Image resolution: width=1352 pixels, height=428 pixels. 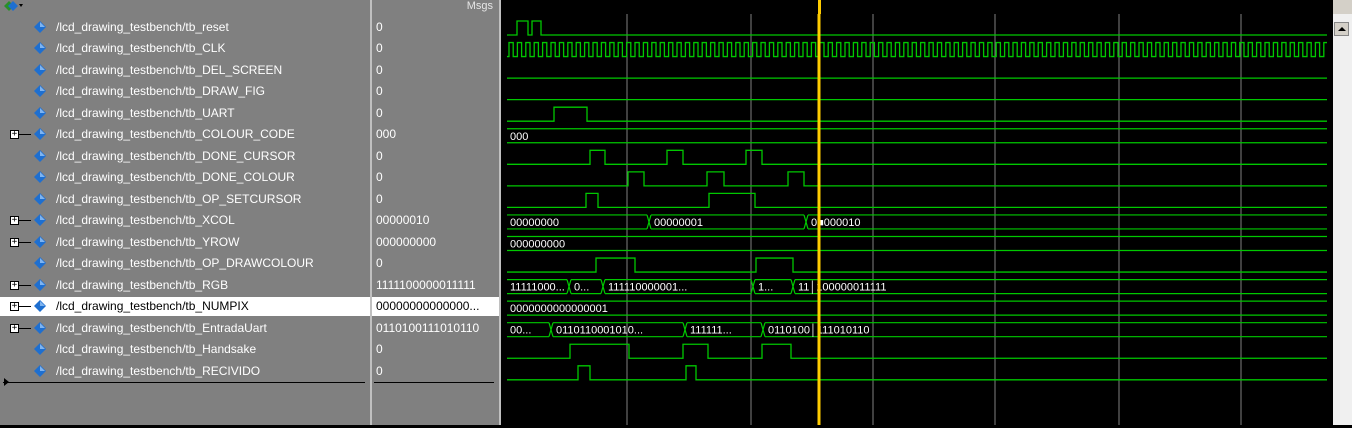 I want to click on signal-name: /lcd_drawing_testbench/tb_COLOUR_CODE, so click(x=175, y=134).